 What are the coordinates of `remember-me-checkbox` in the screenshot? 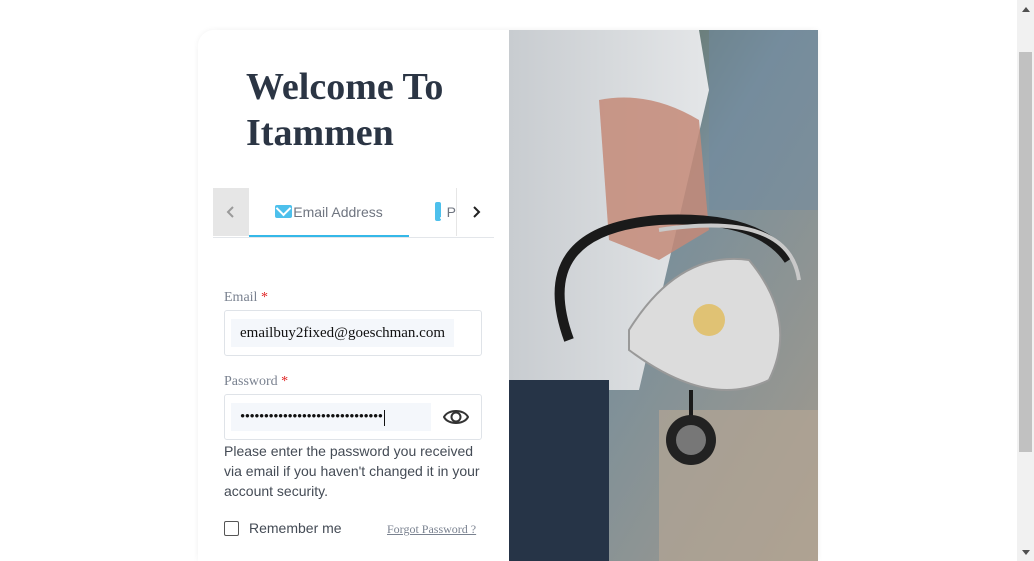 It's located at (231, 528).